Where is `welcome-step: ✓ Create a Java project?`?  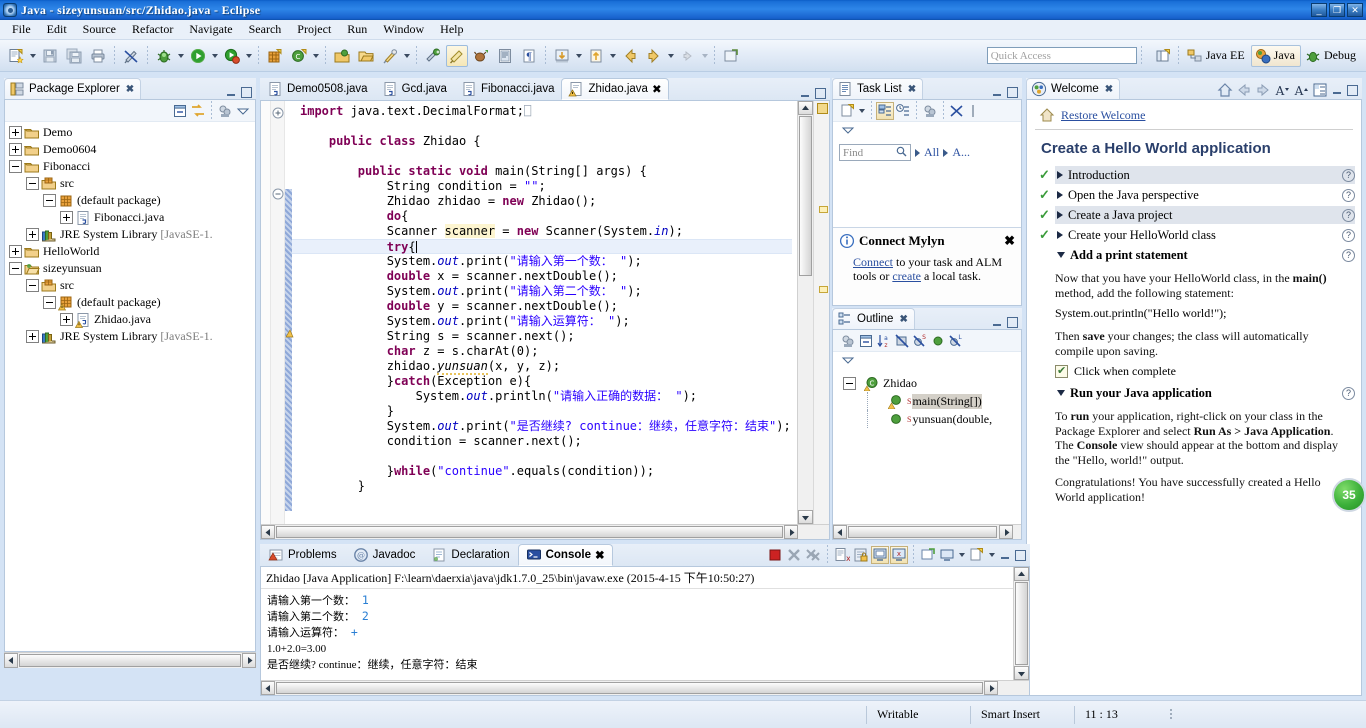 welcome-step: ✓ Create a Java project? is located at coordinates (1194, 215).